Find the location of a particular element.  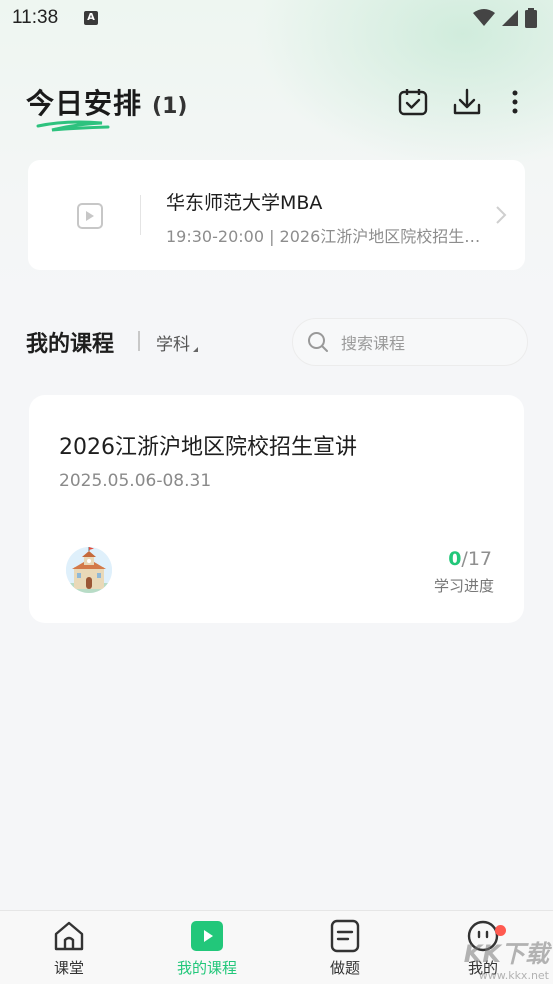

schedule-card: 华东师范大学MBA 19:30-20:00 | 2026江浙沪地区院校招生宣讲 is located at coordinates (276, 215).